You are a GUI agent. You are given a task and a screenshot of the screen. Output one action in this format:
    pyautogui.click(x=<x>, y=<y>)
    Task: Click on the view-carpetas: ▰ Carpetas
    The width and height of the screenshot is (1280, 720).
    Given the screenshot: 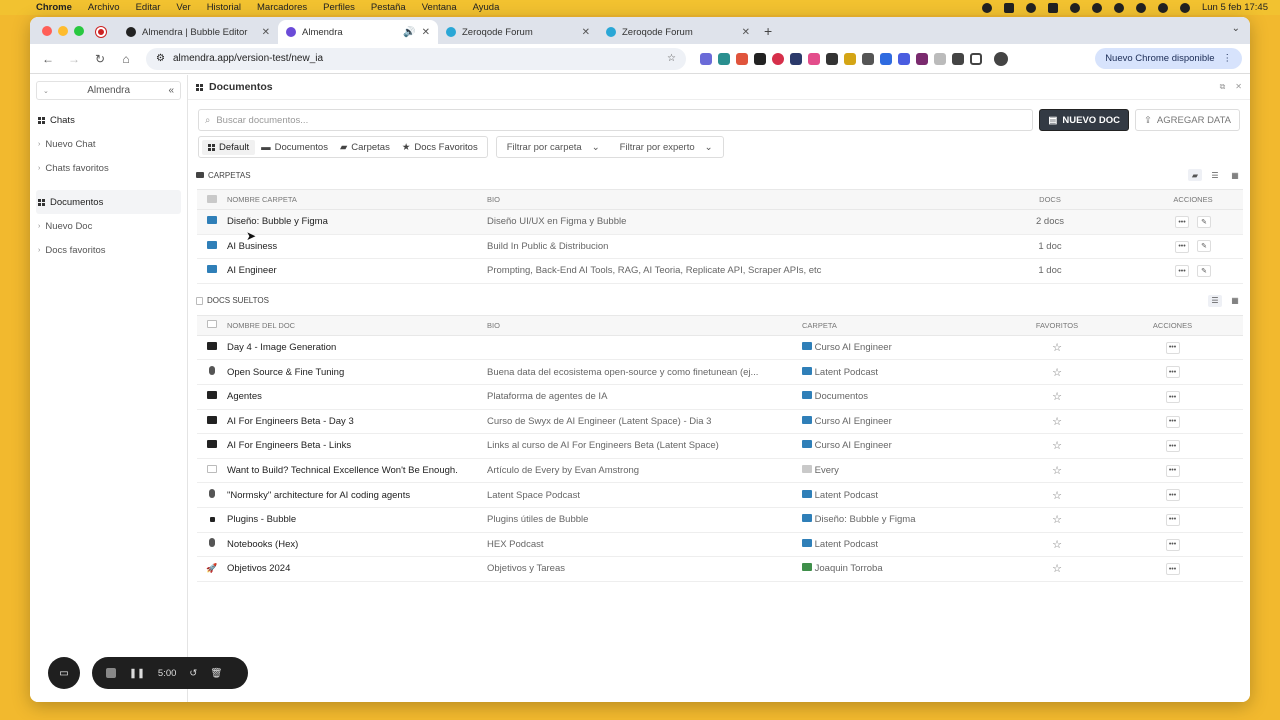 What is the action you would take?
    pyautogui.click(x=365, y=147)
    